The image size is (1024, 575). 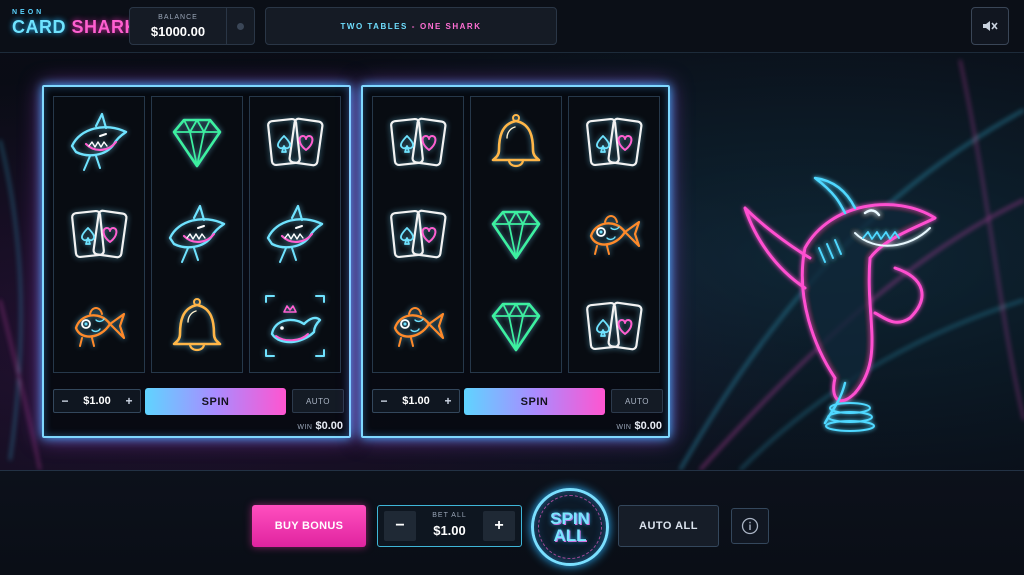 I want to click on info-icon, so click(x=750, y=526).